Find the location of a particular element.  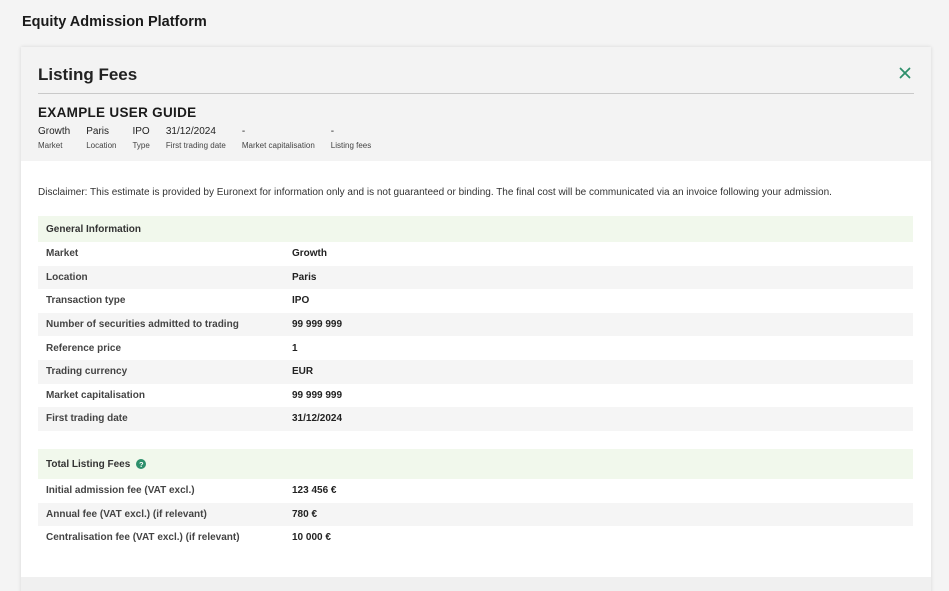

summary-label: First trading date is located at coordinates (195, 145).